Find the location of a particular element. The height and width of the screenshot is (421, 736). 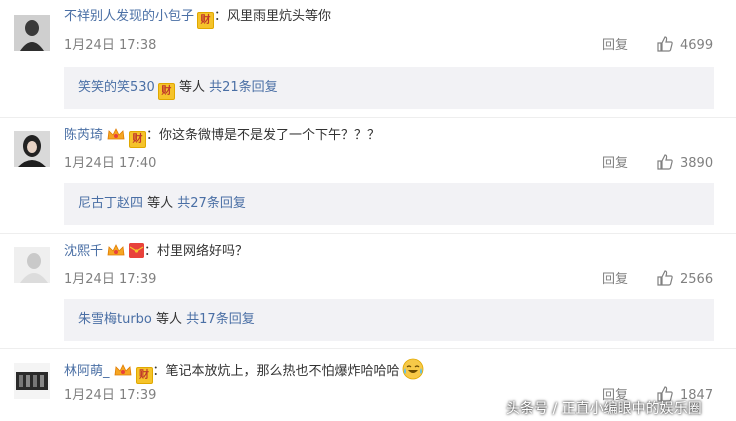

like-button: 2566 is located at coordinates (684, 279).